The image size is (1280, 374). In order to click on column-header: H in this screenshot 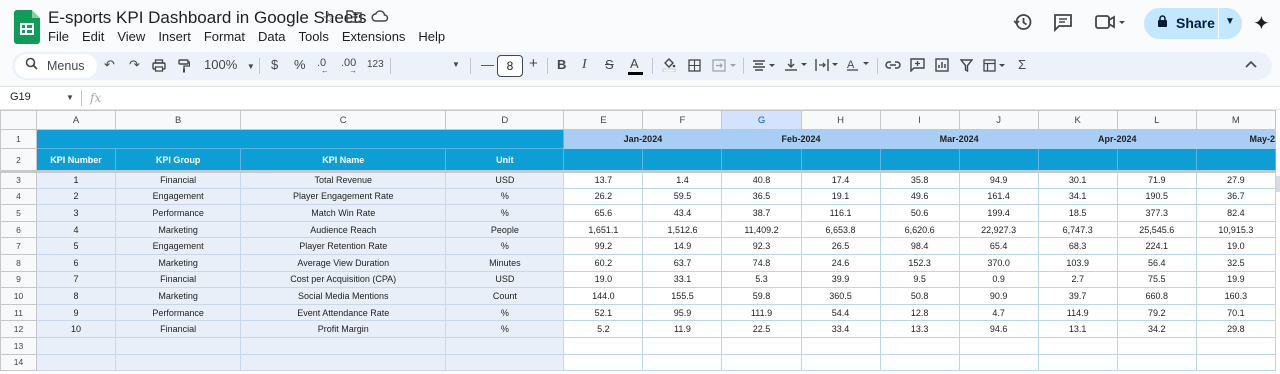, I will do `click(840, 120)`.